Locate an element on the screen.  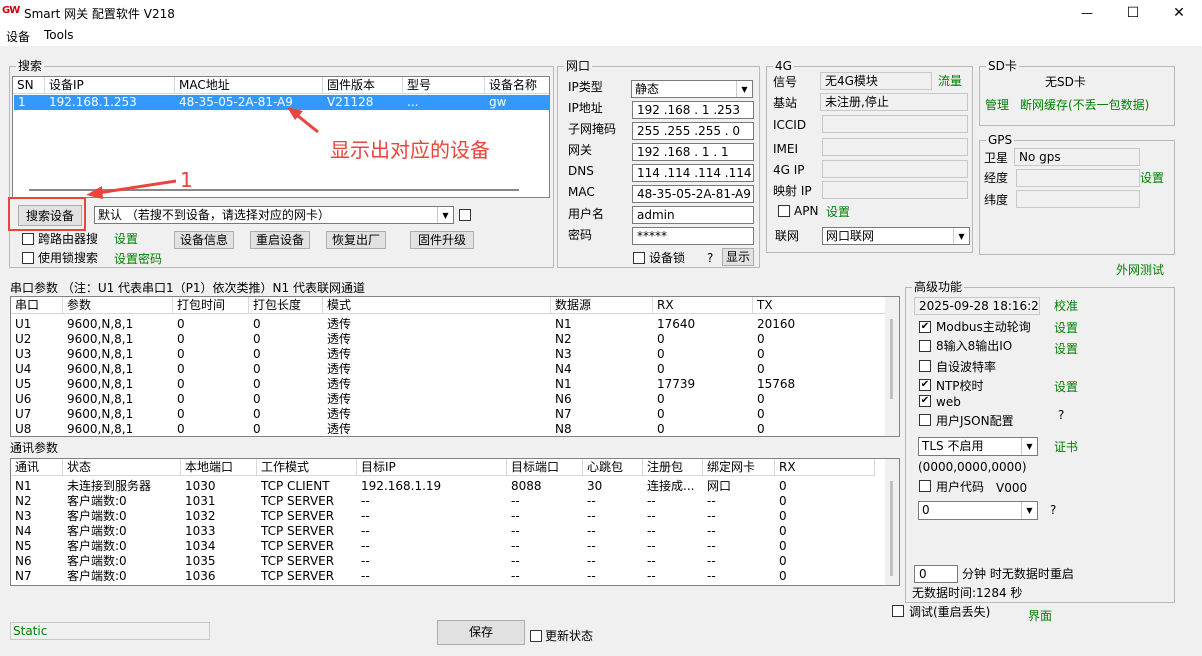
io-checkbox is located at coordinates (925, 346).